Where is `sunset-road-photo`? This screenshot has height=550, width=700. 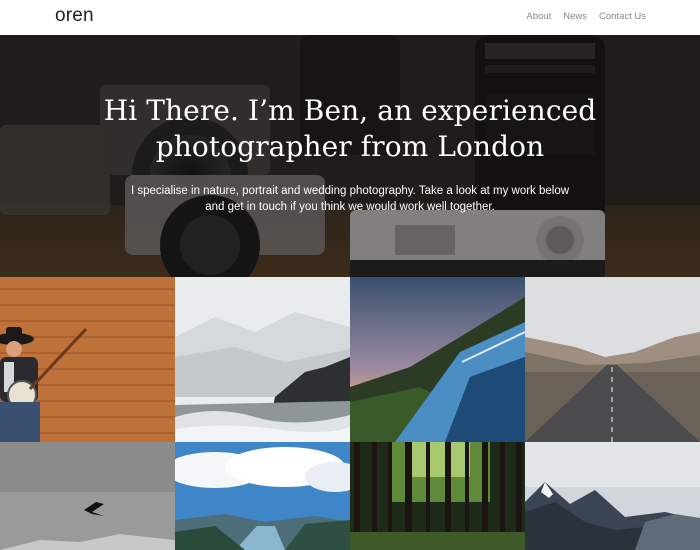 sunset-road-photo is located at coordinates (437, 359).